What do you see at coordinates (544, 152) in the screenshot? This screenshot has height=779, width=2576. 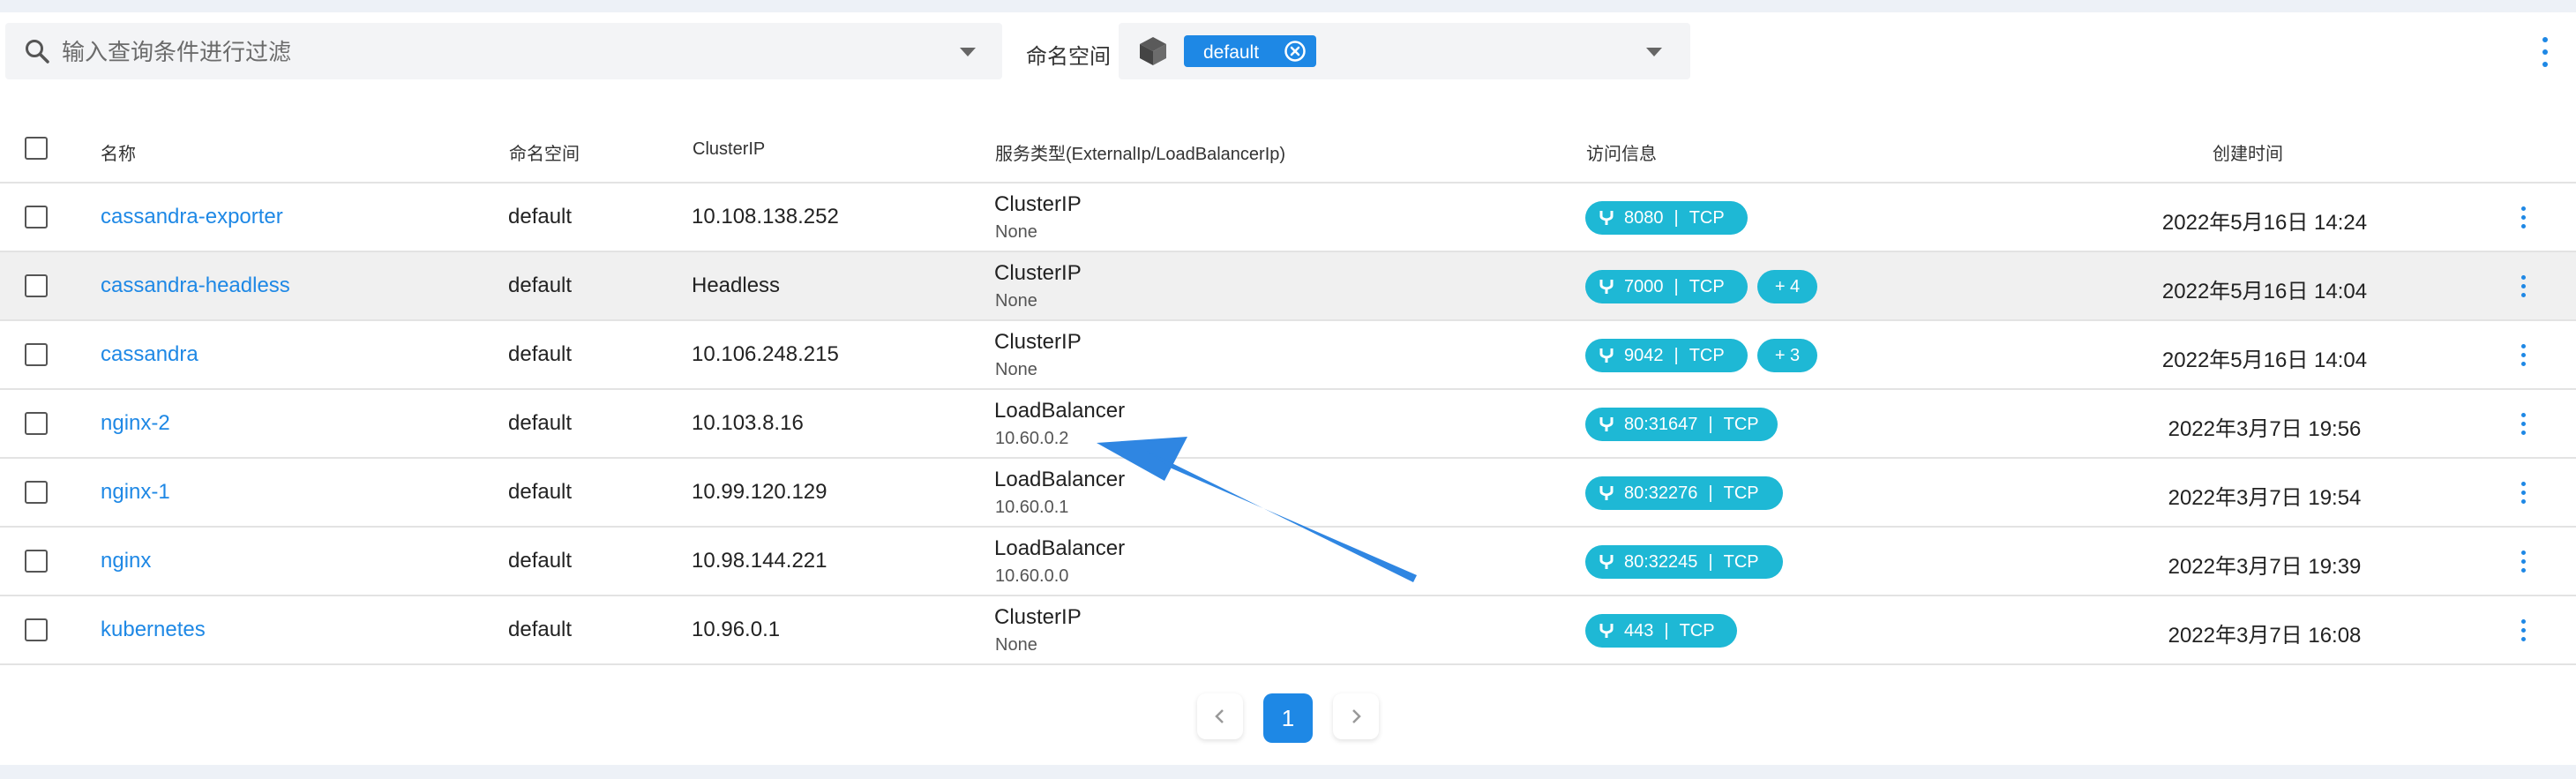 I see `header-namespace: 命名空间` at bounding box center [544, 152].